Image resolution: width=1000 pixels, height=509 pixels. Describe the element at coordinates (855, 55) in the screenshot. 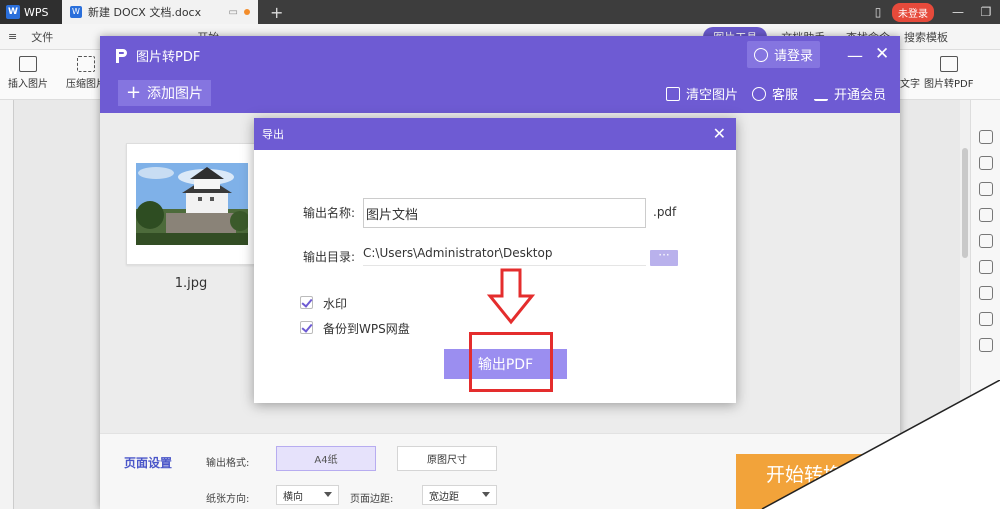

I see `minimize-button: —` at that location.